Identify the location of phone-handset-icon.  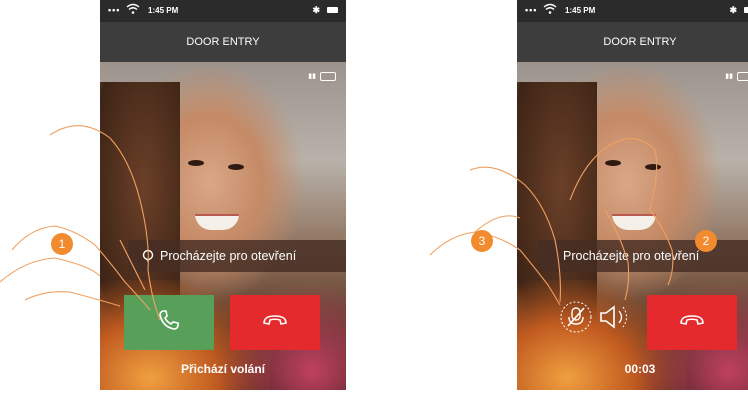
(169, 322).